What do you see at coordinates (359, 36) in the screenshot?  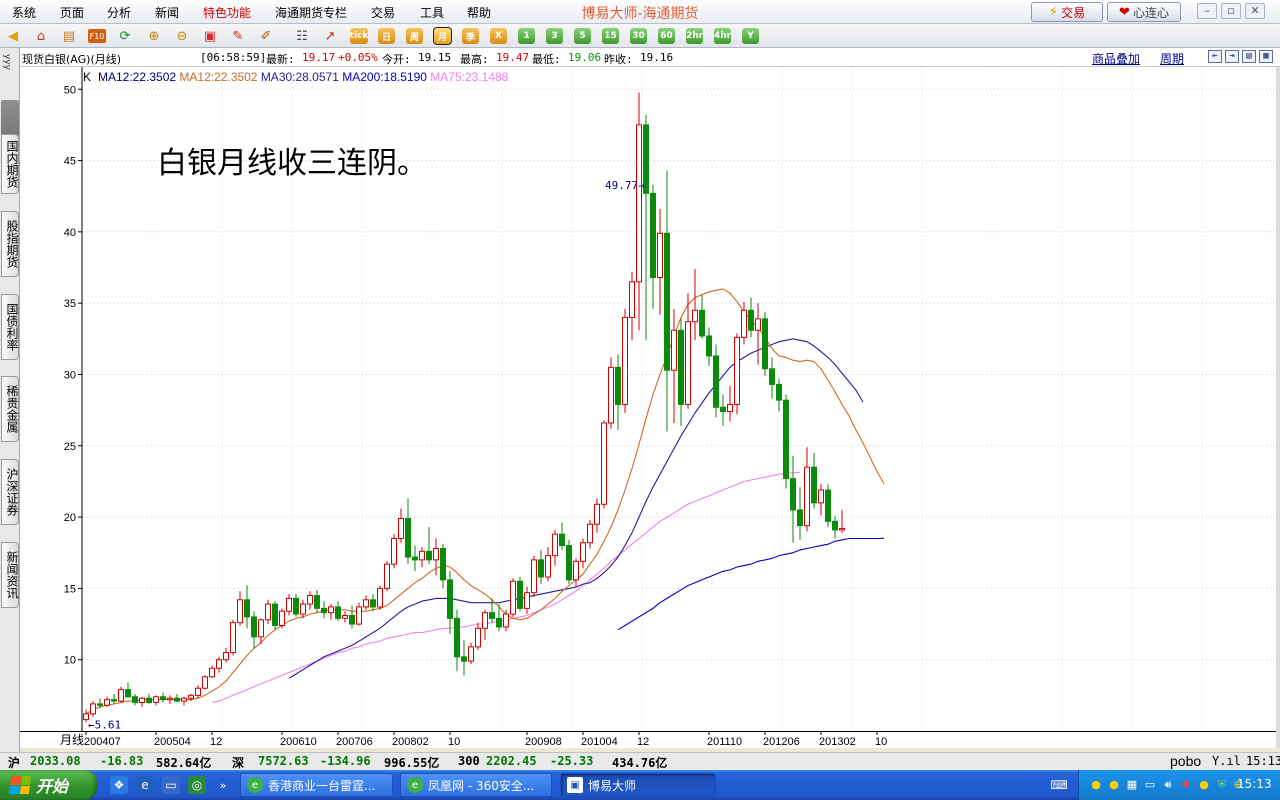 I see `period-tick: tick` at bounding box center [359, 36].